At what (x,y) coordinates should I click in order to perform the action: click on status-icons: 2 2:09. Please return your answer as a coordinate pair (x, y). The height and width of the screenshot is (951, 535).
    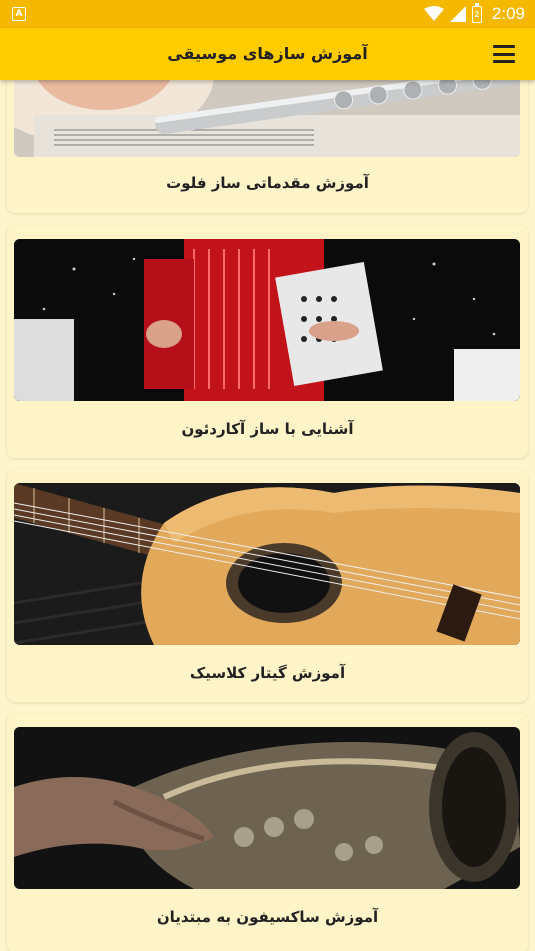
    Looking at the image, I should click on (474, 14).